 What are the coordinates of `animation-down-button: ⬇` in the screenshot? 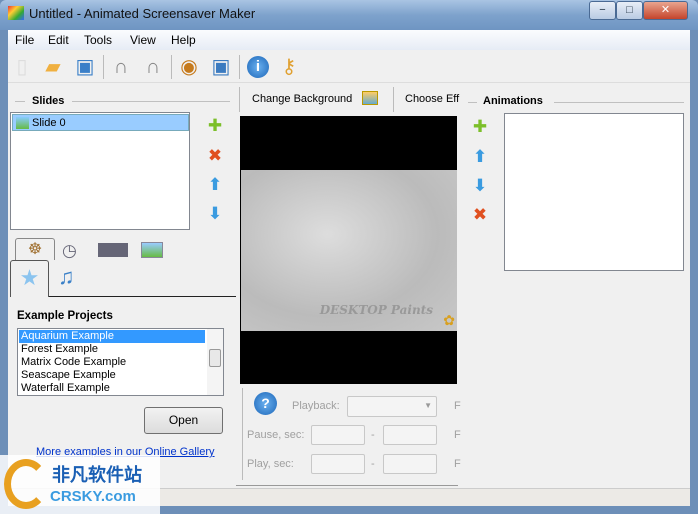 It's located at (480, 186).